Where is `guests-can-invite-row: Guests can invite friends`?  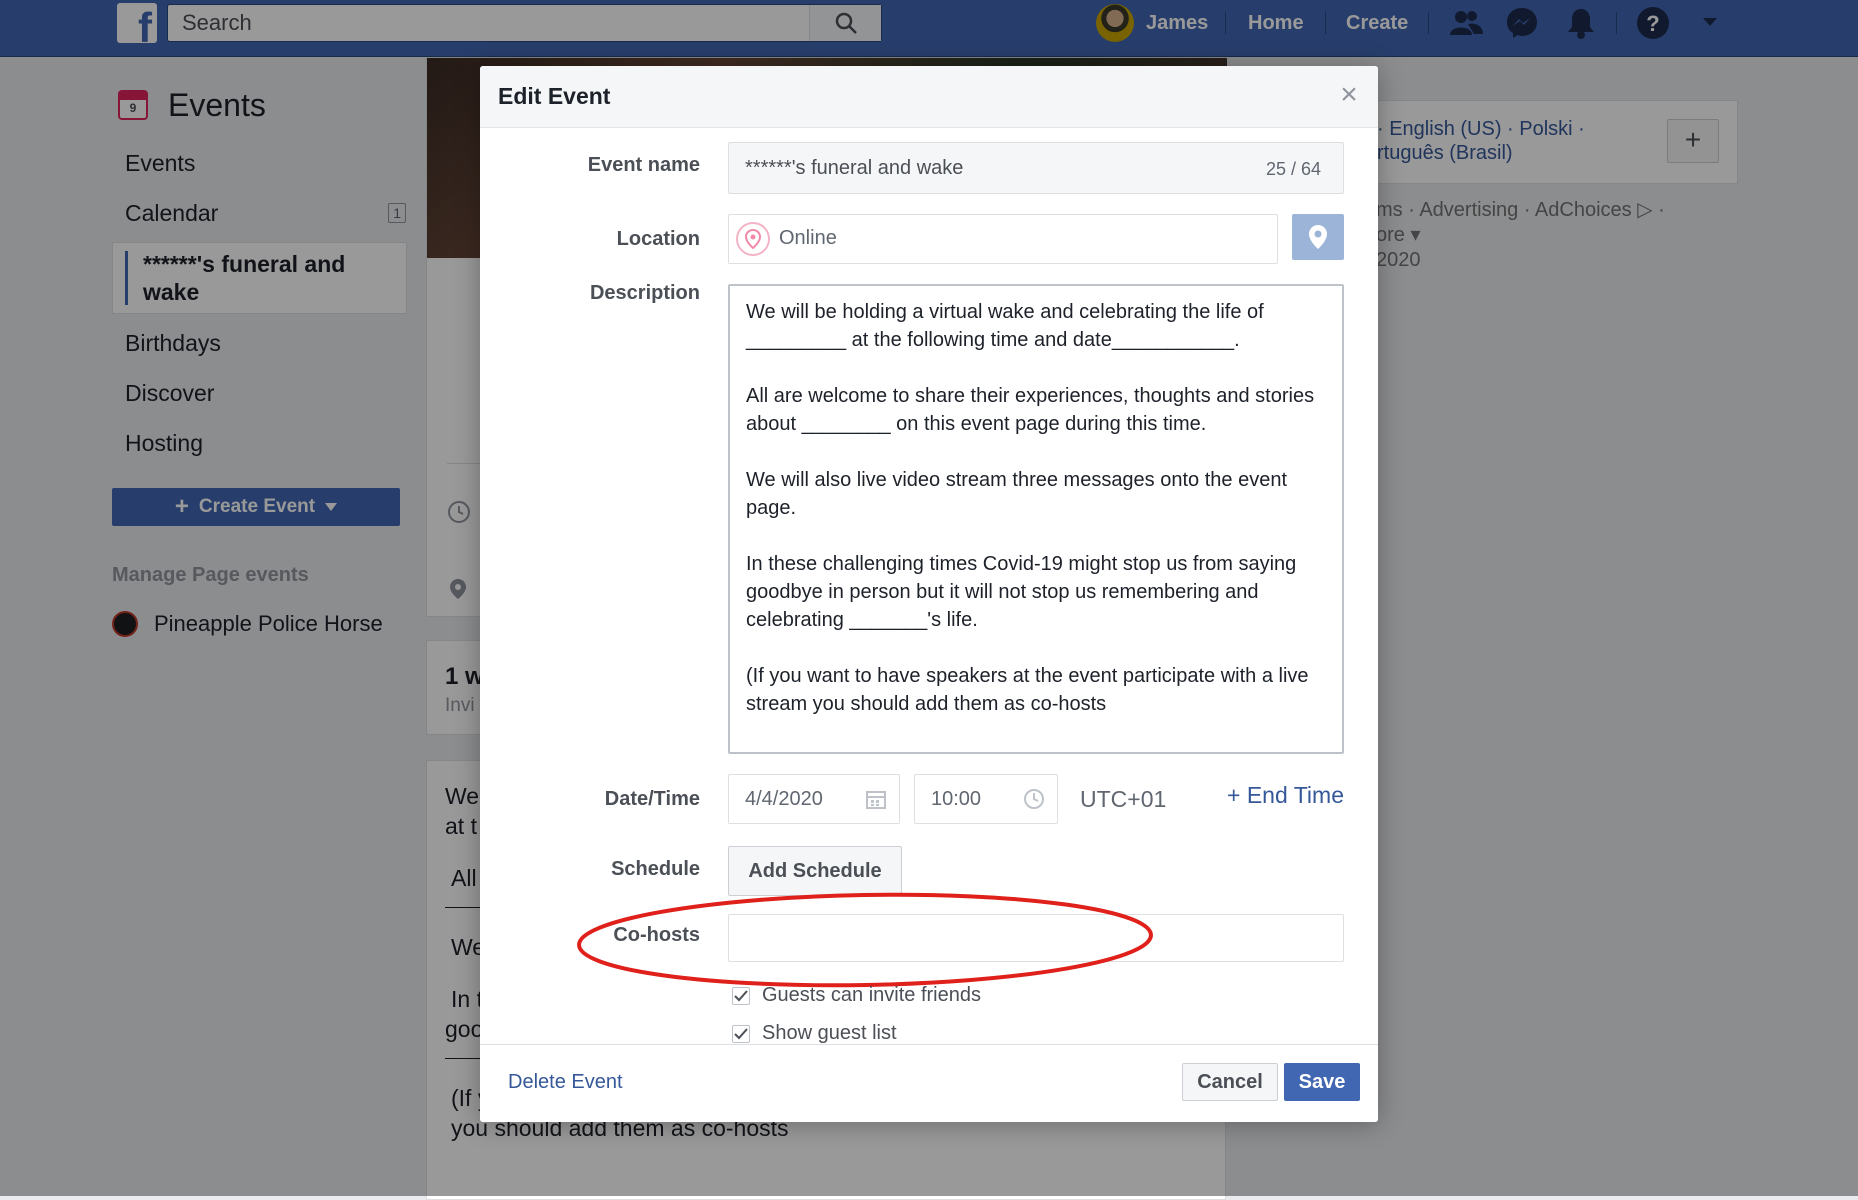
guests-can-invite-row: Guests can invite friends is located at coordinates (856, 995).